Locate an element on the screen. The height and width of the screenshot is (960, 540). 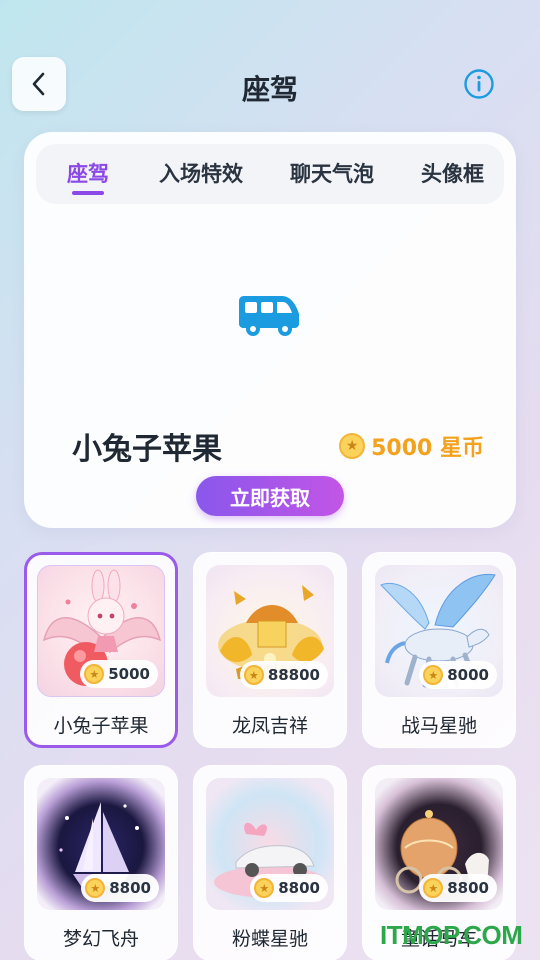
tab-entrance-effect: 入场特效 is located at coordinates (201, 173).